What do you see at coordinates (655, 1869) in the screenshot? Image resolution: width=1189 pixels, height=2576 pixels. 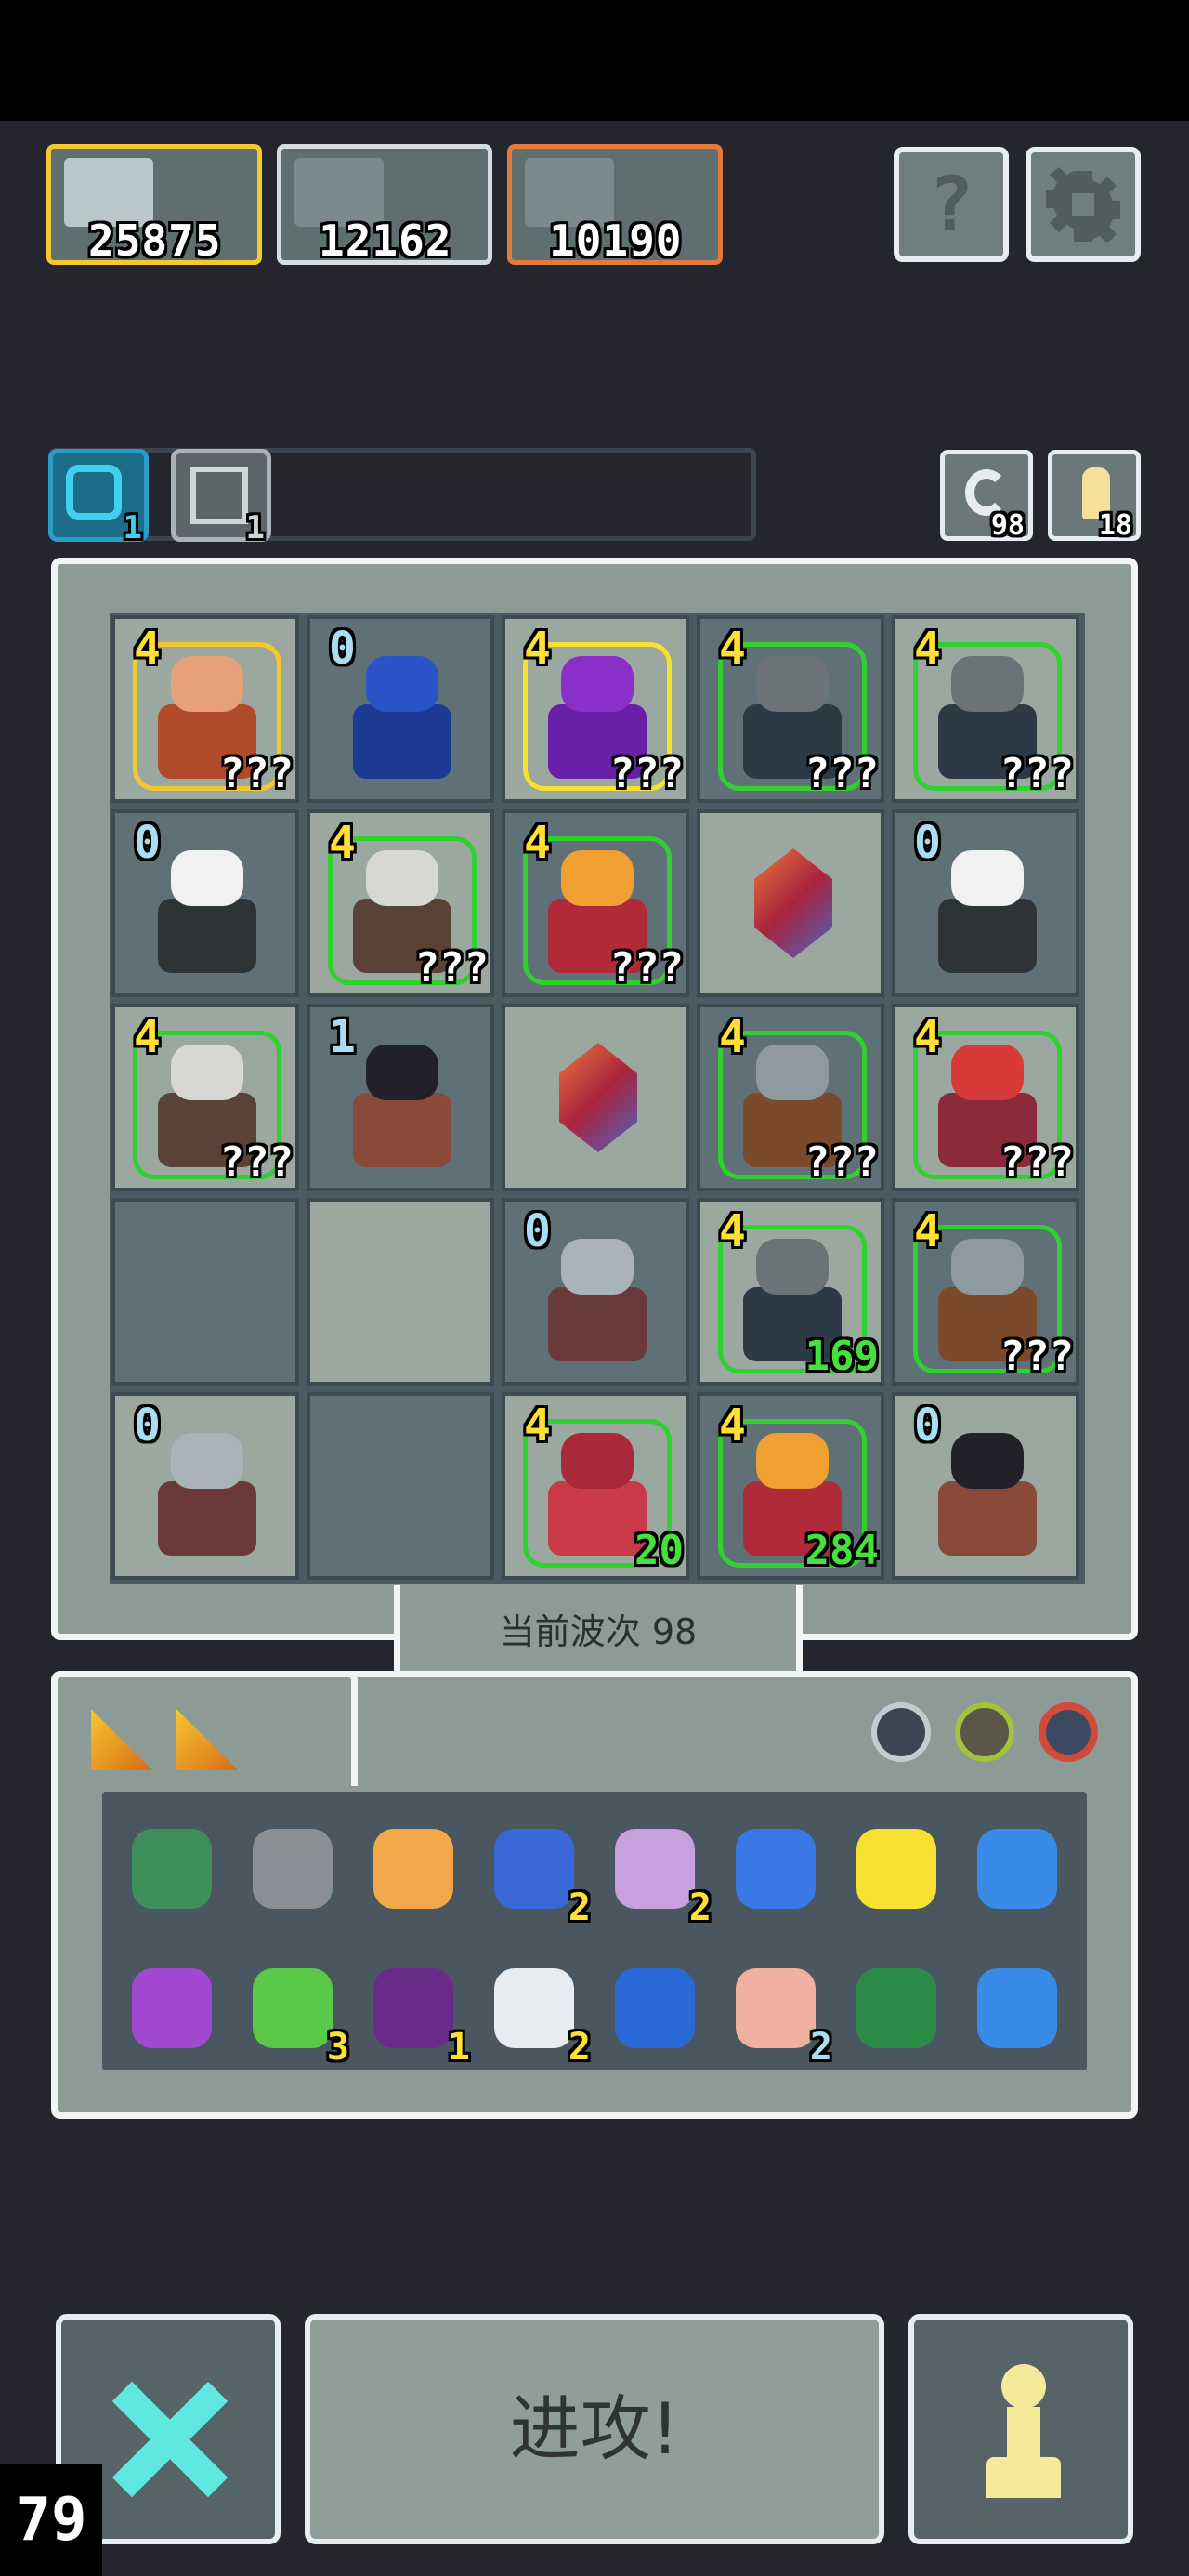 I see `potion-icon` at bounding box center [655, 1869].